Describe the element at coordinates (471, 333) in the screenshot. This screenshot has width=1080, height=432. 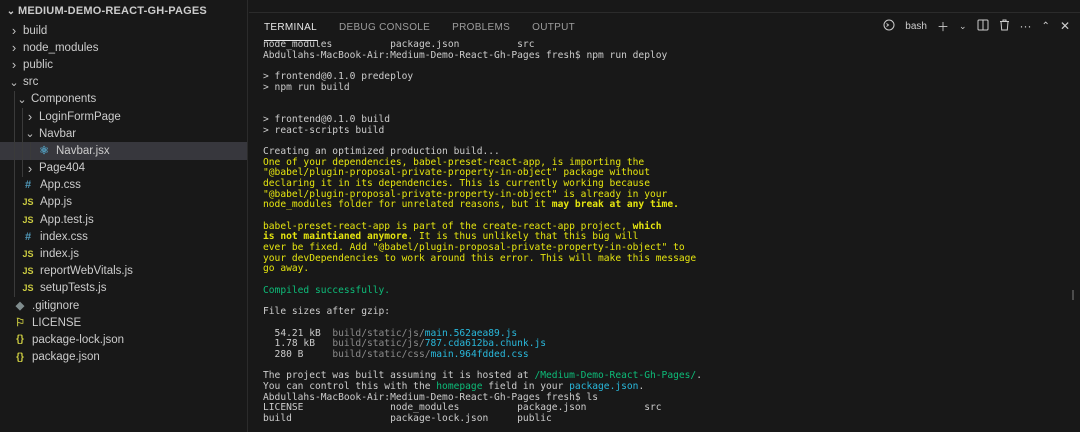
I see `terminal-text: main.562aea89.js` at that location.